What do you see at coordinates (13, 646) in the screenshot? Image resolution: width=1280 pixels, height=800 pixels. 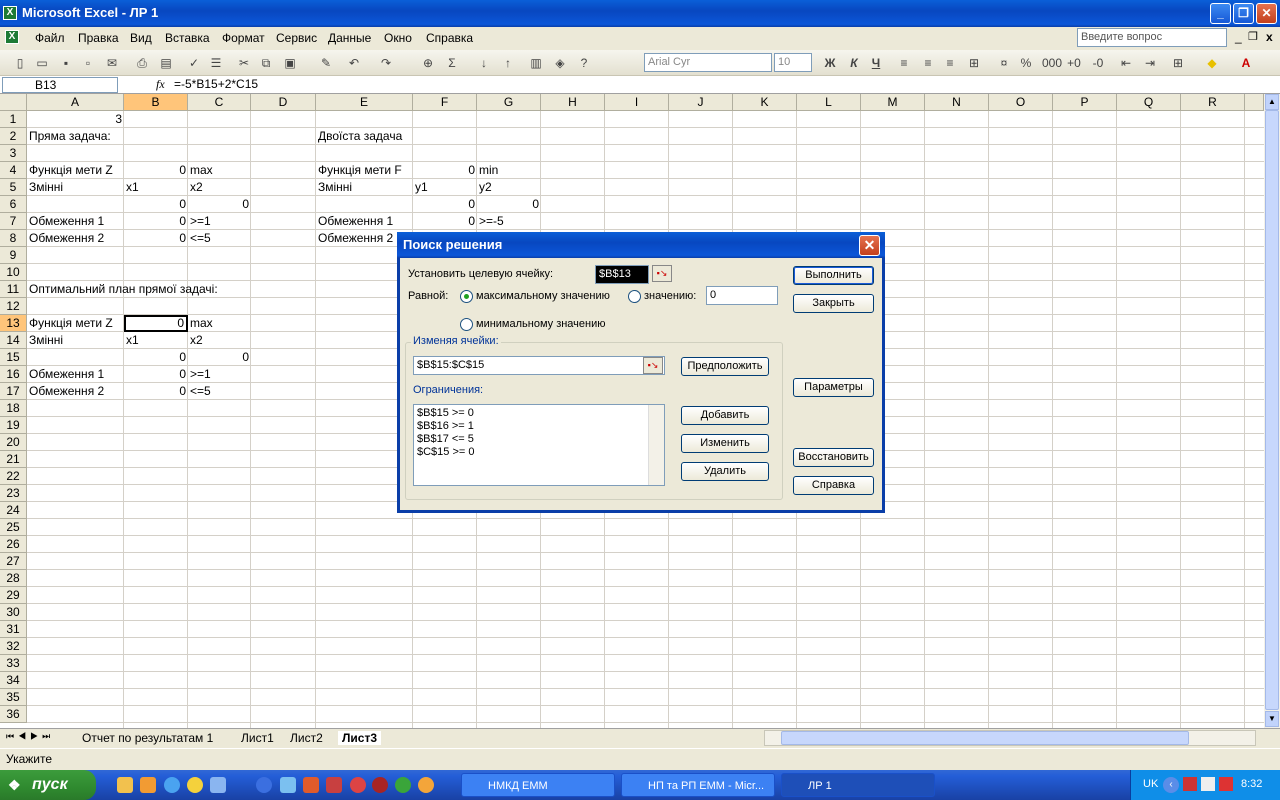 I see `row-header-32: 32` at bounding box center [13, 646].